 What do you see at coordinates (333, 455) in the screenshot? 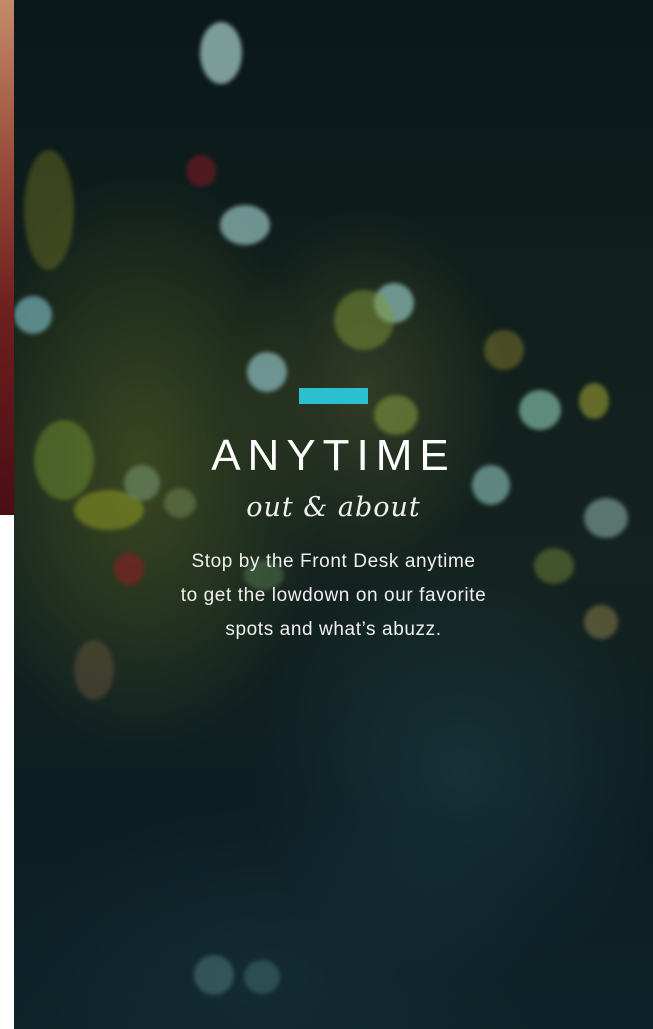
I see `hero-title: ANYTIME` at bounding box center [333, 455].